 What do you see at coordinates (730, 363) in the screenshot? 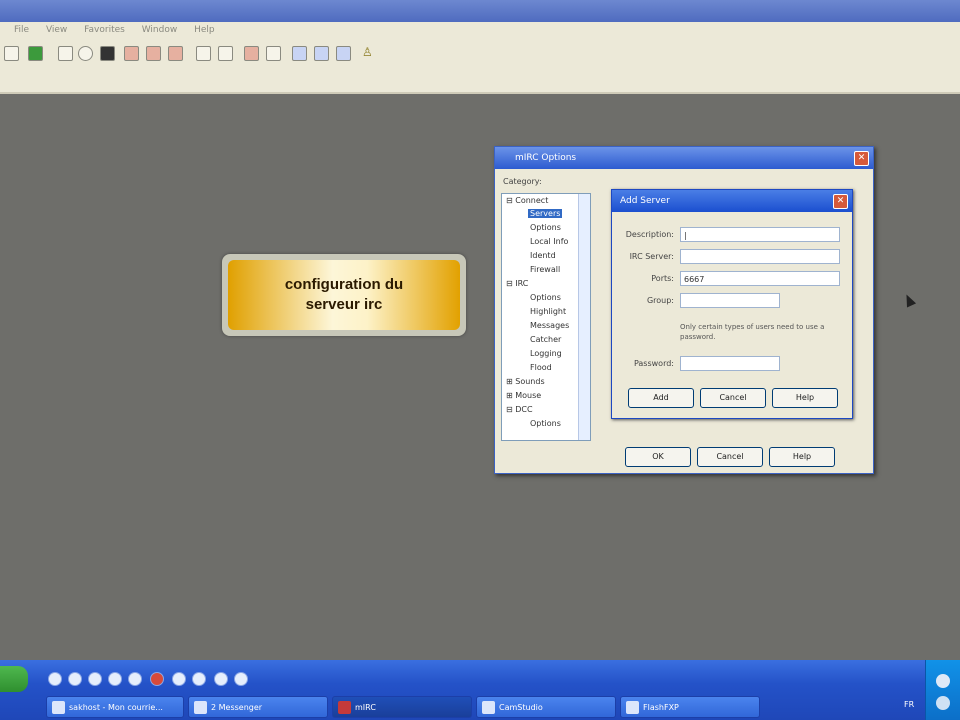
I see `password-field` at bounding box center [730, 363].